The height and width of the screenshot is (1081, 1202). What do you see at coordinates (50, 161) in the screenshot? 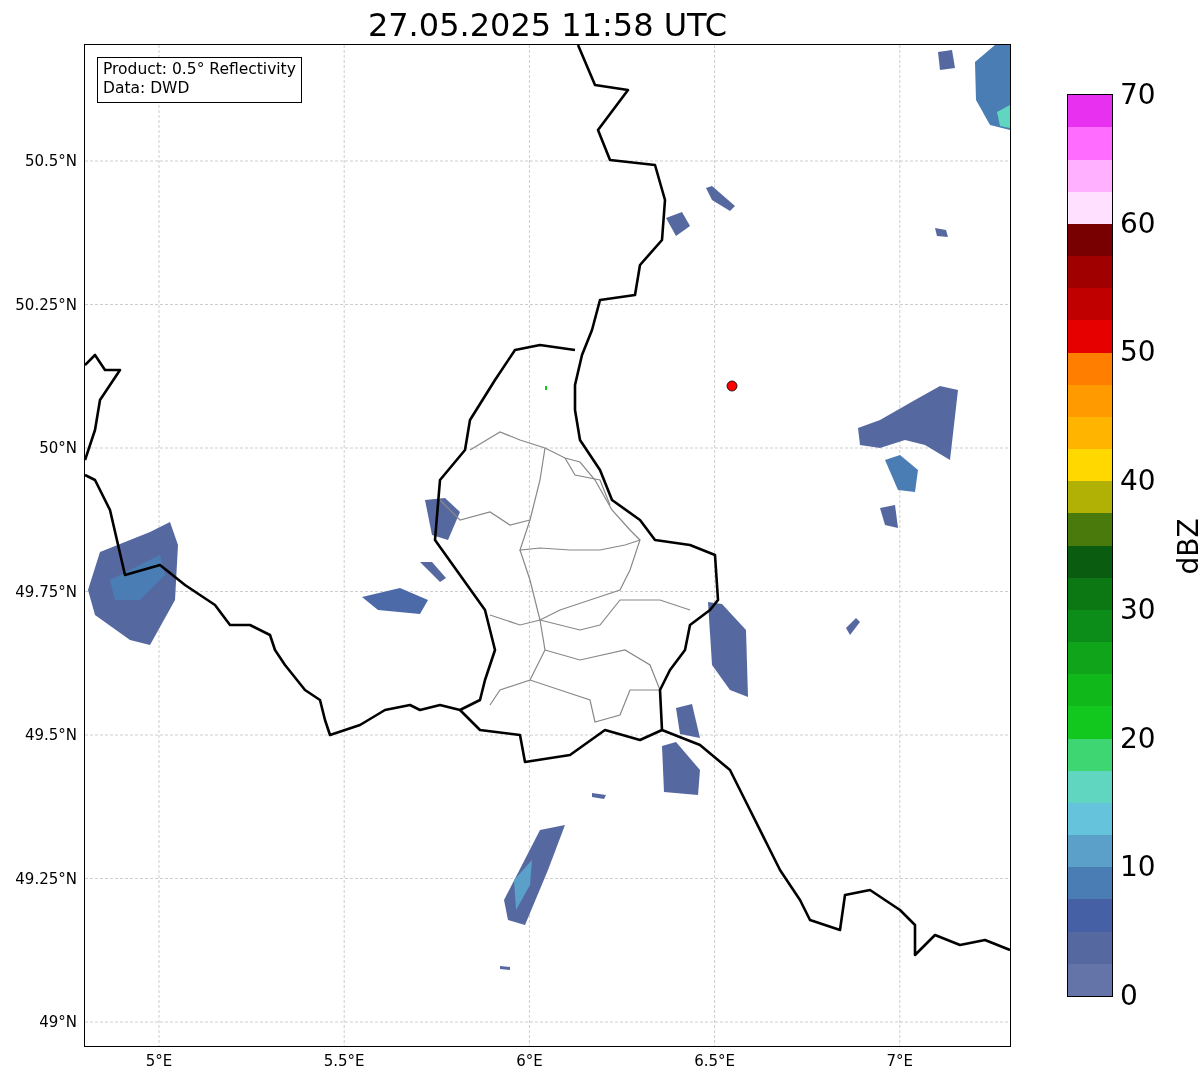
I see `y-tick-label: 50.5°N` at bounding box center [50, 161].